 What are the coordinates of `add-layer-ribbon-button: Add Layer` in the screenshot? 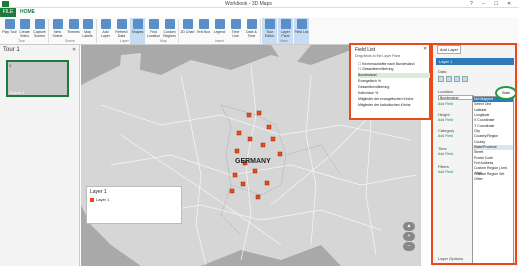 It's located at (105, 31).